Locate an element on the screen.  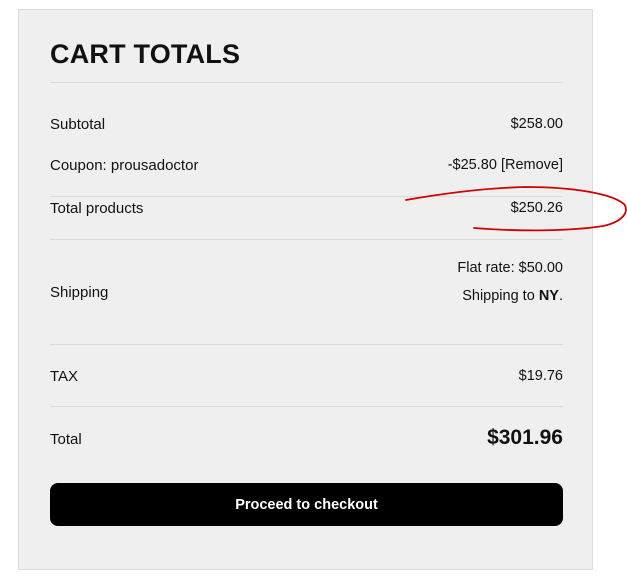
tax-label: TAX is located at coordinates (64, 376).